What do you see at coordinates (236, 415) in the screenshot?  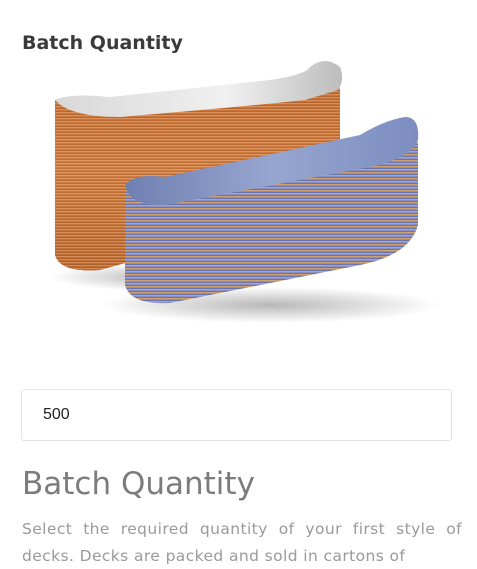 I see `quantity-input` at bounding box center [236, 415].